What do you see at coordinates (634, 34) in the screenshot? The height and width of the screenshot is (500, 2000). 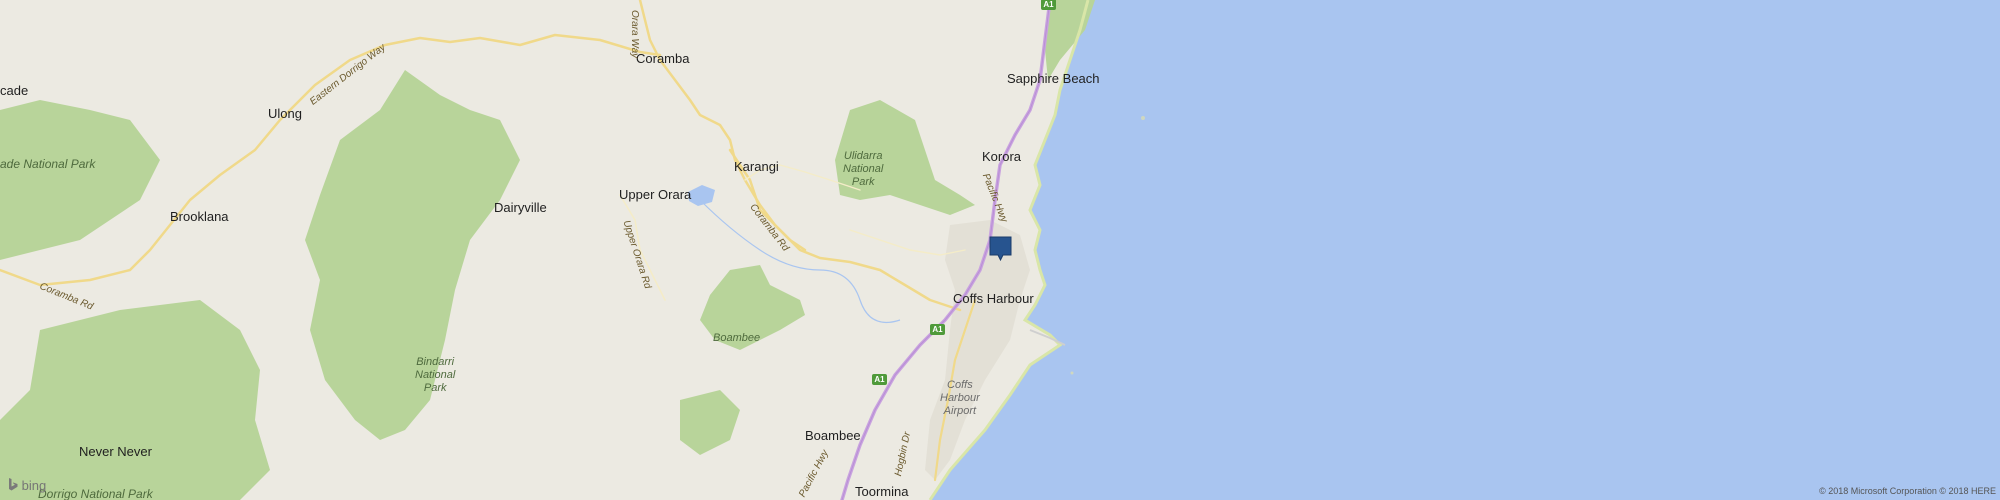 I see `road-label-orara-way: Orara Way` at bounding box center [634, 34].